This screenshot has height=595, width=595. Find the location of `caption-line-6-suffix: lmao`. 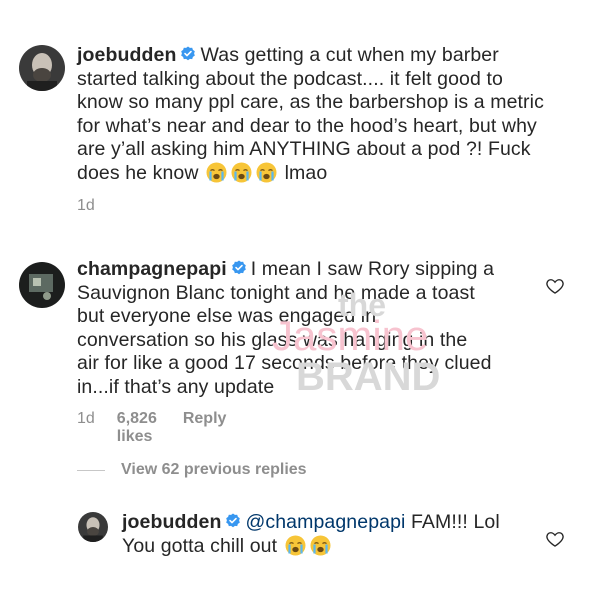

caption-line-6-suffix: lmao is located at coordinates (306, 172).